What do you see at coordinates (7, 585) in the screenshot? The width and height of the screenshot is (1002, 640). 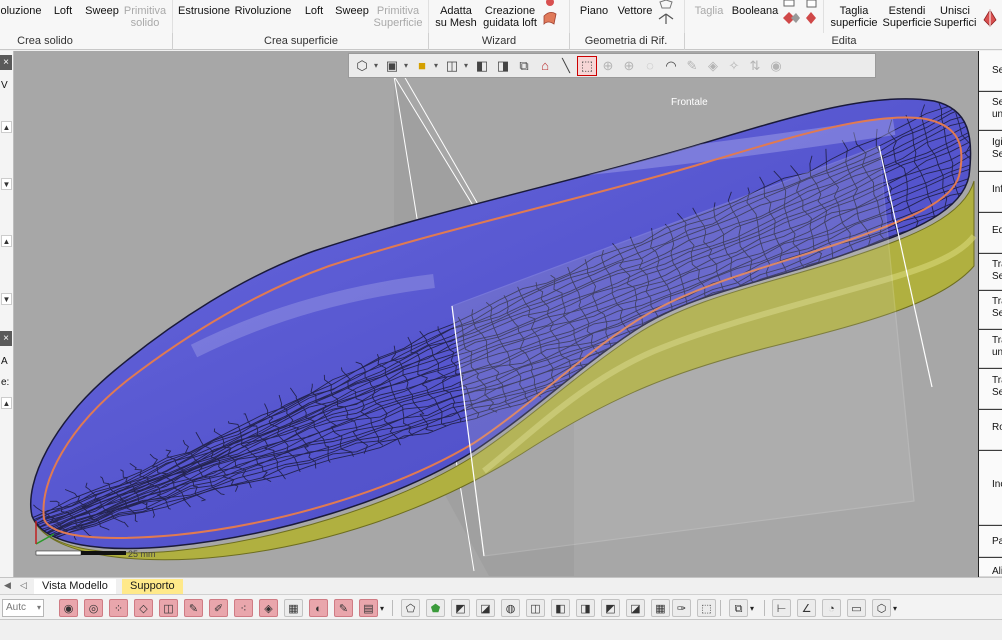 I see `tab-scroll-left-icon: ◀` at bounding box center [7, 585].